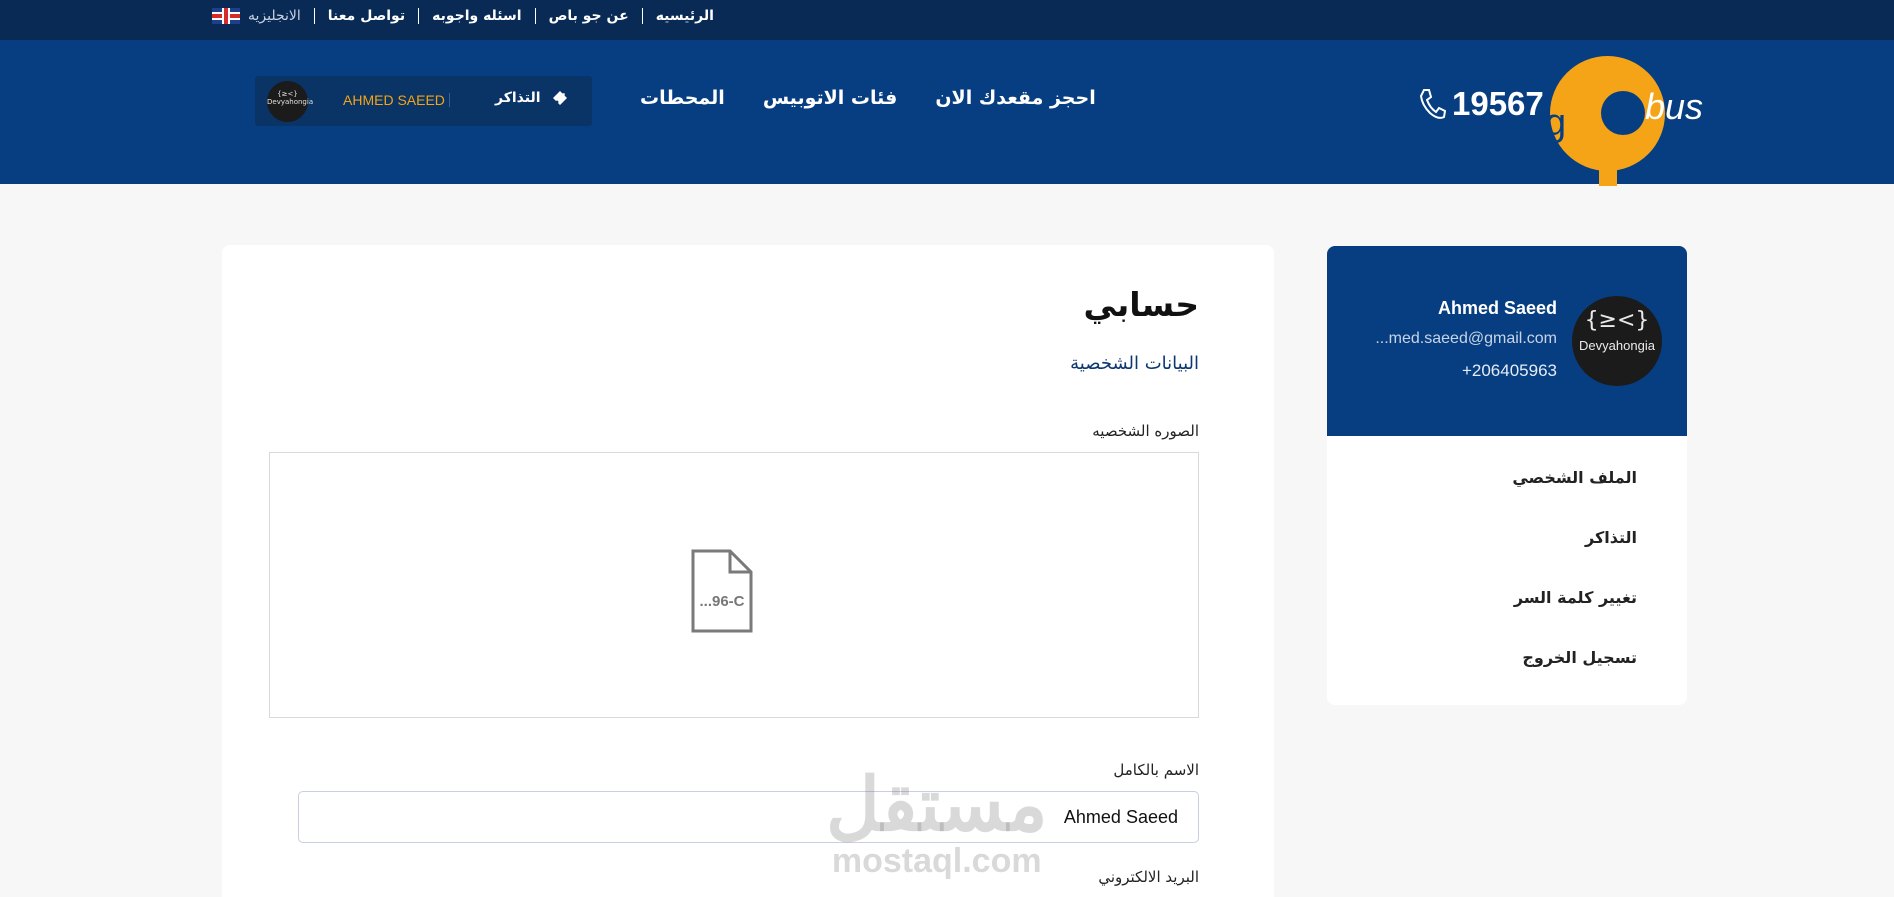  What do you see at coordinates (1575, 597) in the screenshot?
I see `sidebar-item-change-password: تغيير كلمة السر` at bounding box center [1575, 597].